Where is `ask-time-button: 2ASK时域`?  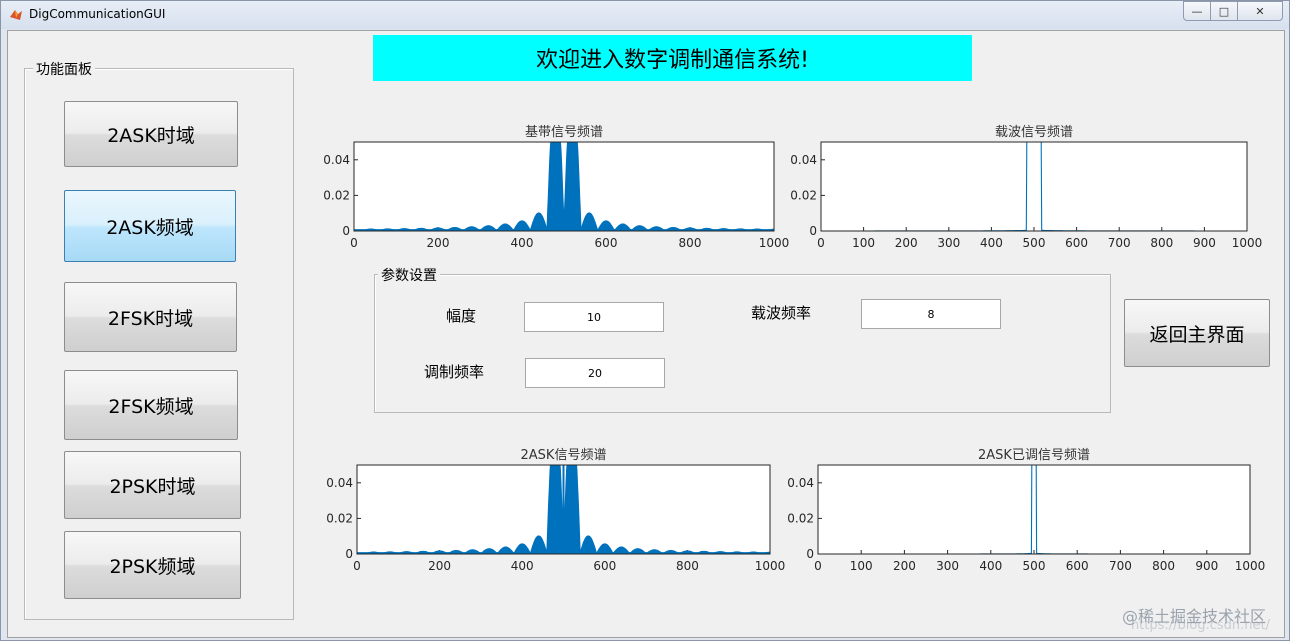
ask-time-button: 2ASK时域 is located at coordinates (151, 134).